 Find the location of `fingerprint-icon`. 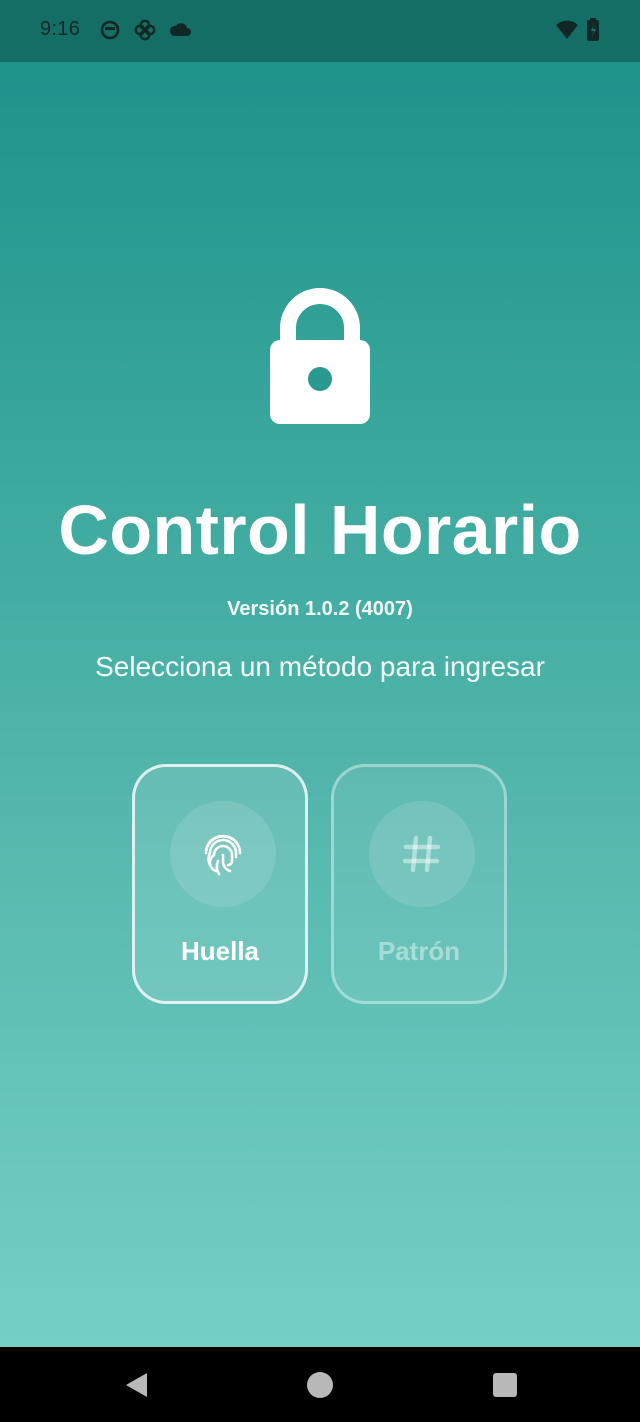

fingerprint-icon is located at coordinates (223, 855).